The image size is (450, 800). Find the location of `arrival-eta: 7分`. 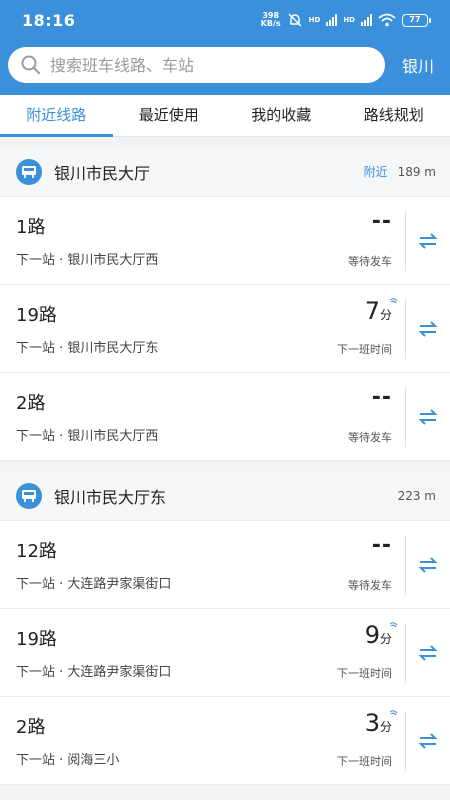

arrival-eta: 7分 is located at coordinates (381, 311).